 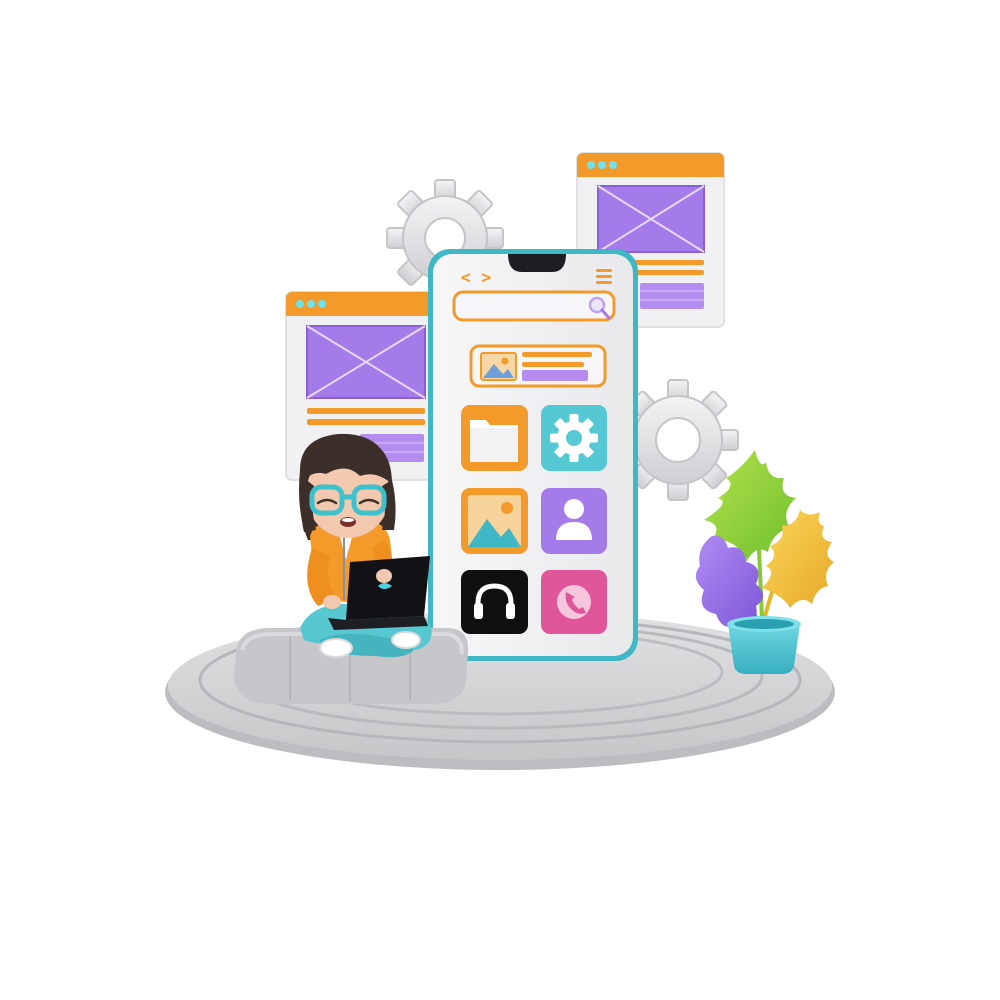 I want to click on app-tile-gallery, so click(x=494, y=521).